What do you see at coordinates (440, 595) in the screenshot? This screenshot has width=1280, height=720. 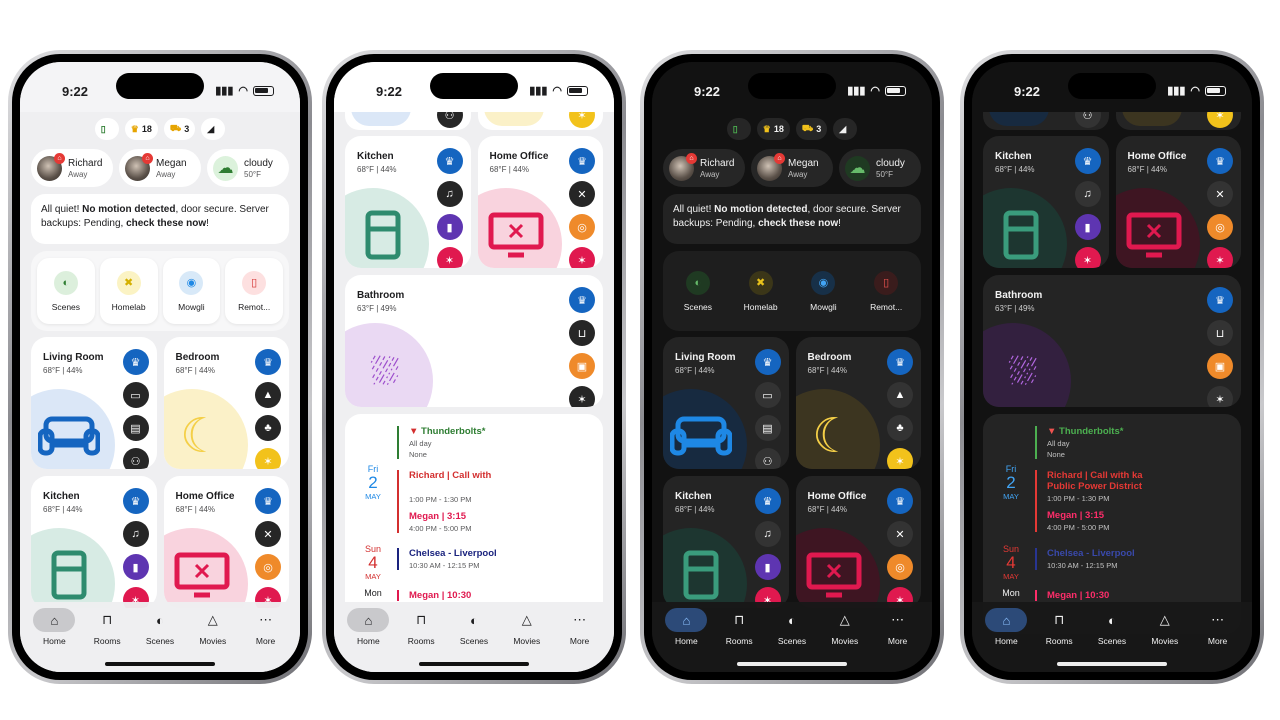 I see `event-megan-1030: Megan | 10:30` at bounding box center [440, 595].